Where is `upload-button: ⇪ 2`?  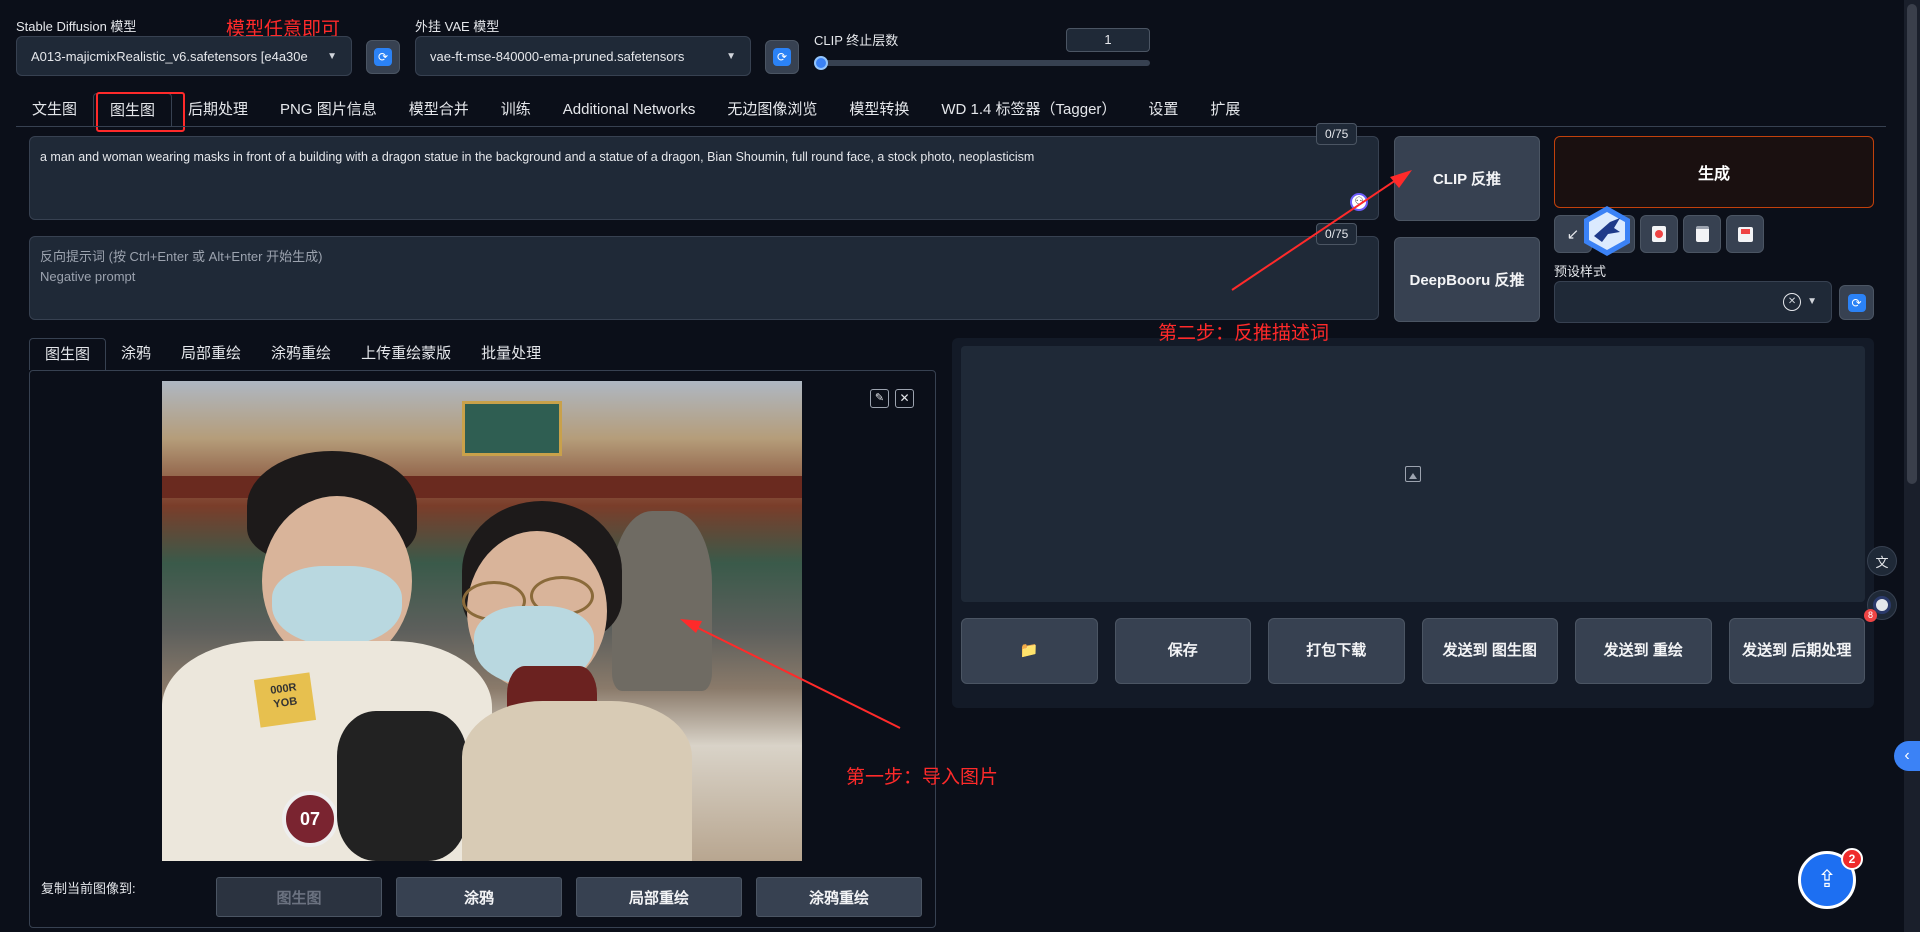
upload-button: ⇪ 2 is located at coordinates (1830, 878).